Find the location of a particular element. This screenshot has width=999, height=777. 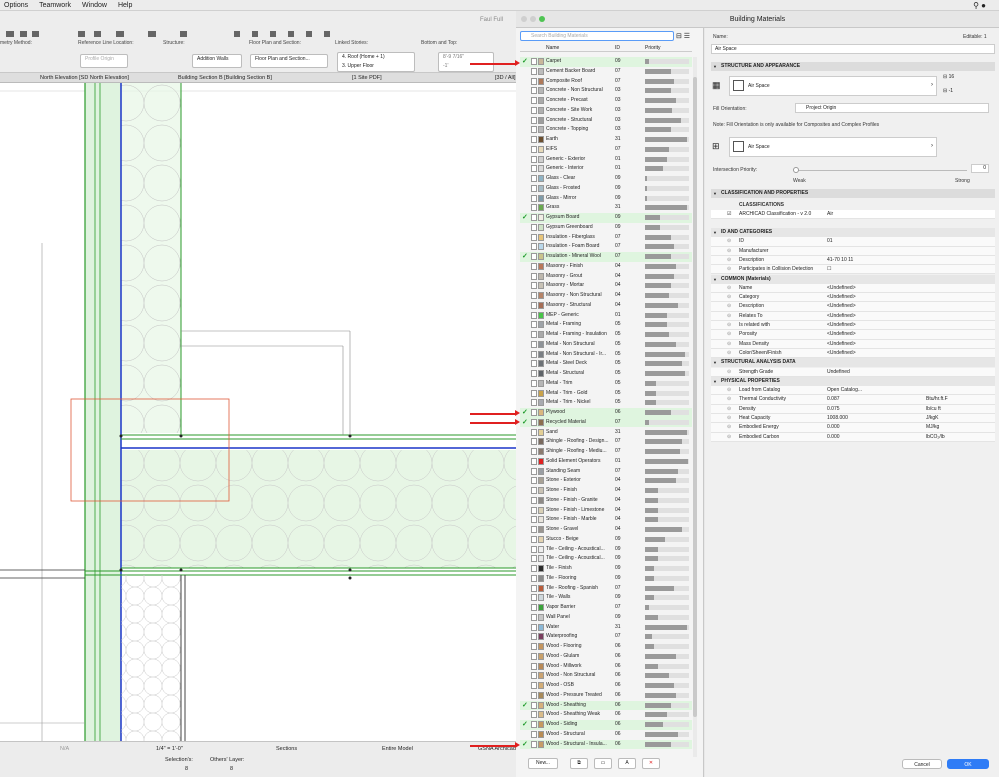

material-row: Wood - Structural 06 is located at coordinates (606, 735).